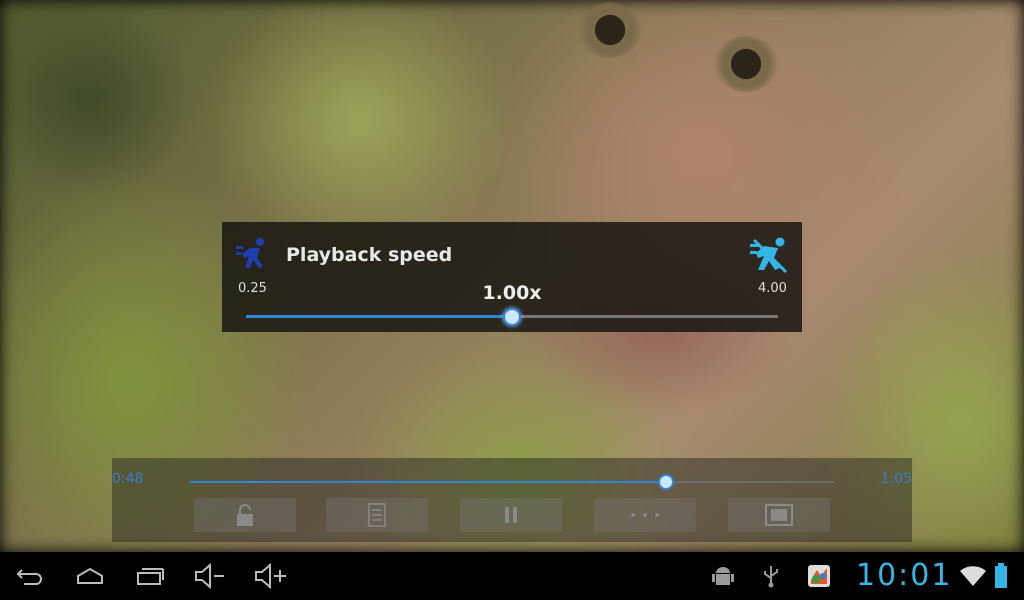 The height and width of the screenshot is (600, 1024). I want to click on seek-bar-thumb, so click(665, 482).